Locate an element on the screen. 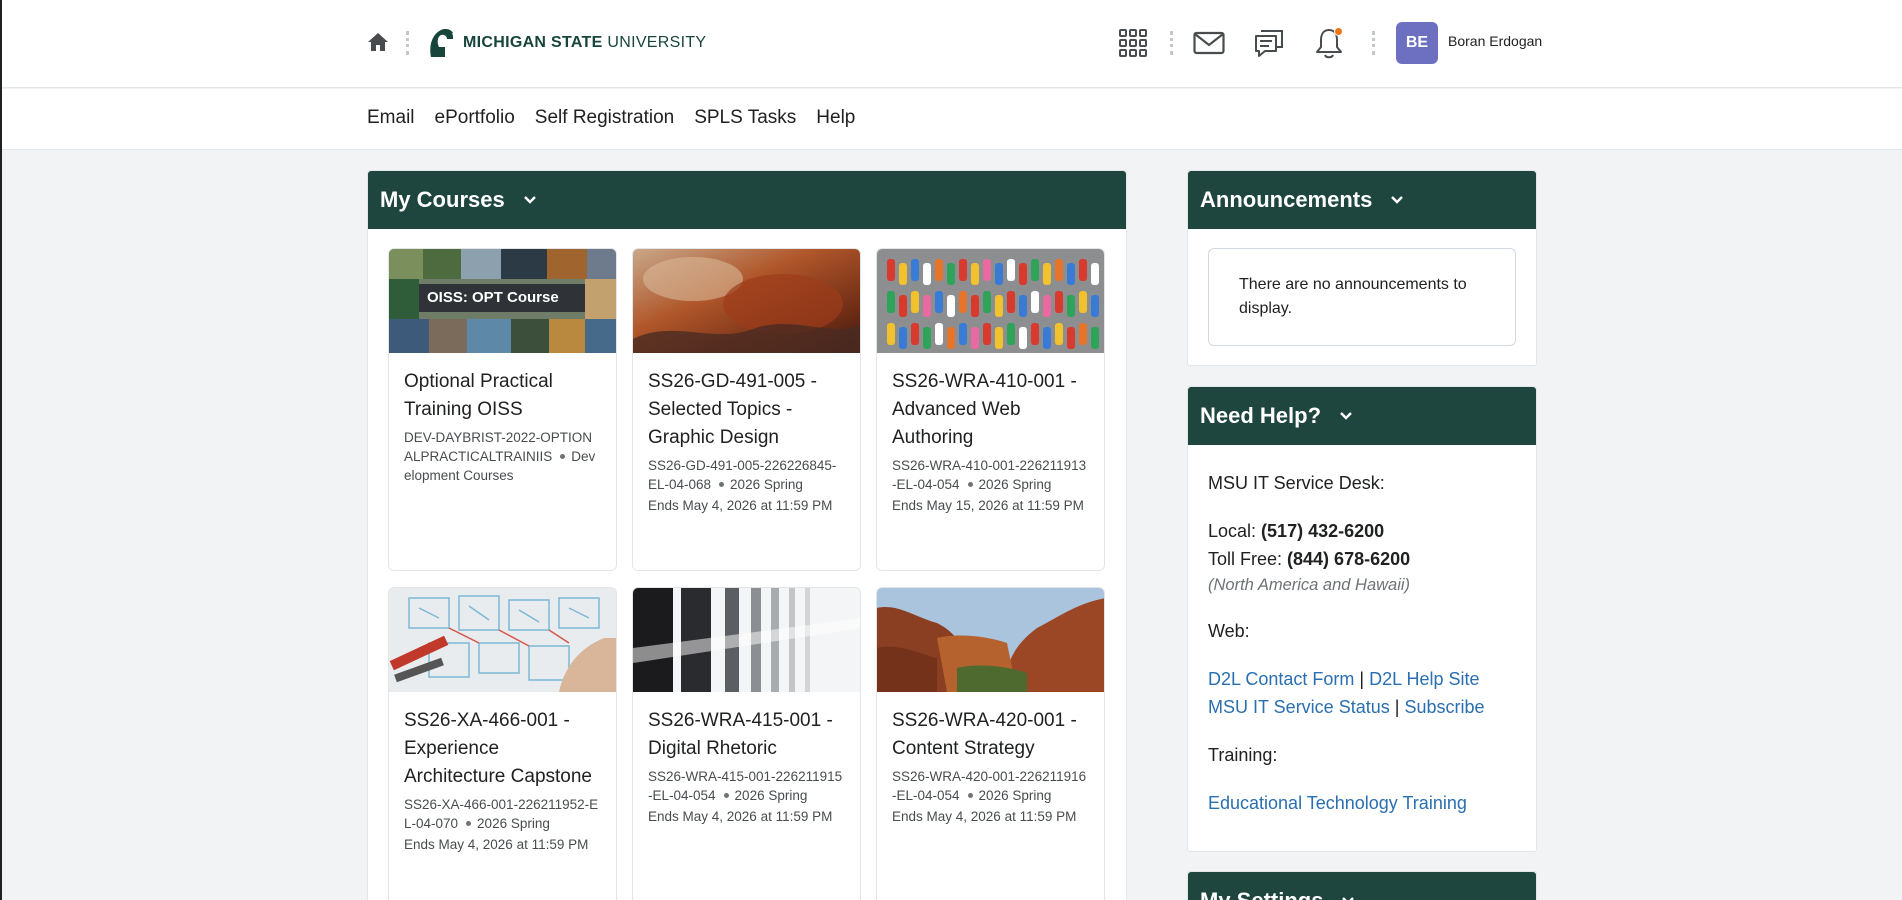 Image resolution: width=1902 pixels, height=900 pixels. user-name: Boran Erdogan is located at coordinates (1495, 41).